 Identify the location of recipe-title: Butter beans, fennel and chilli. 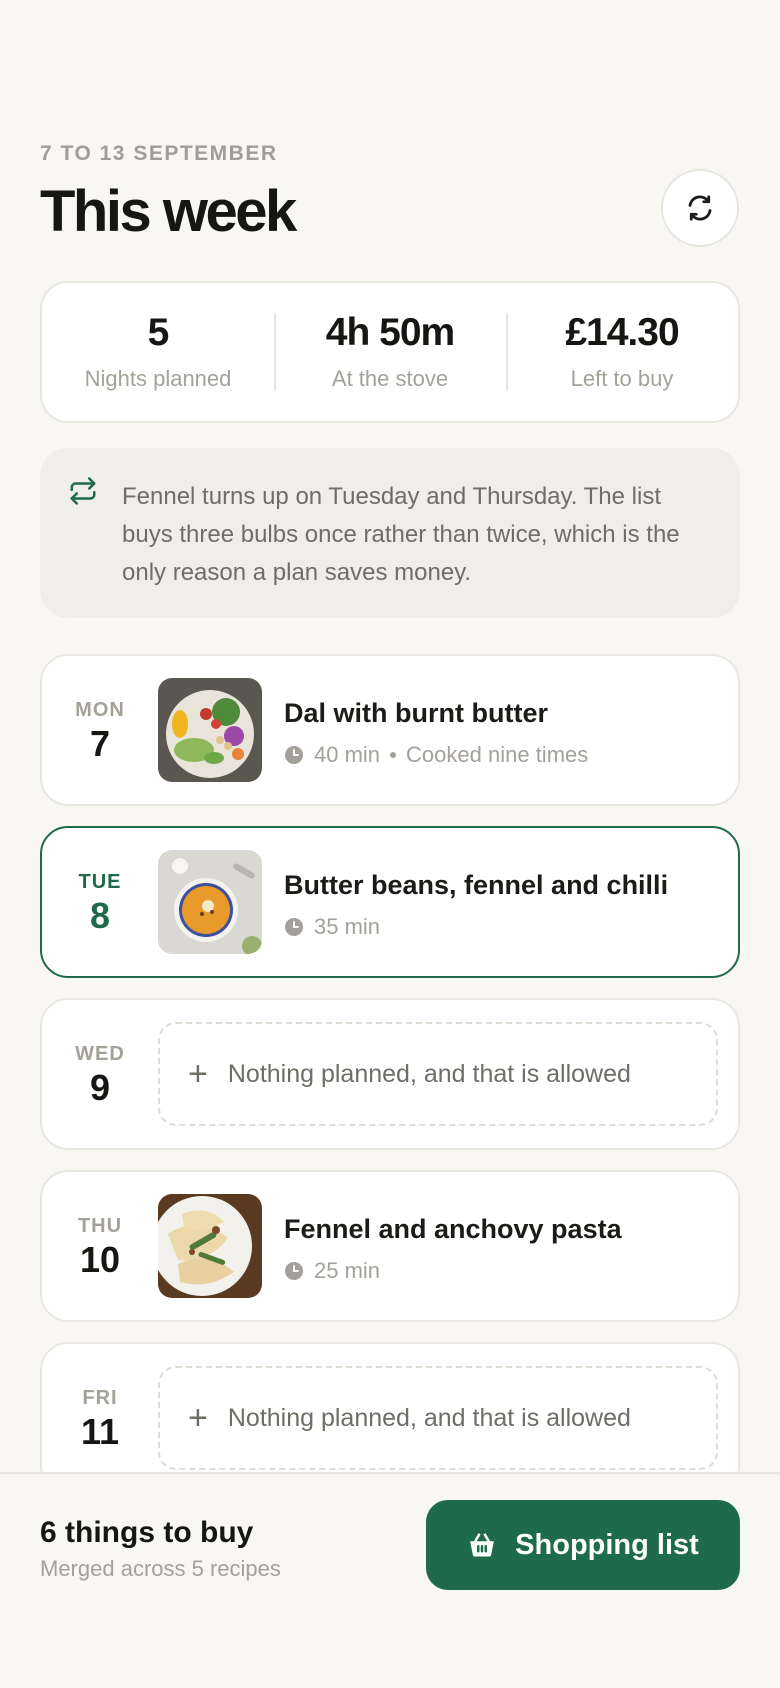
(476, 885).